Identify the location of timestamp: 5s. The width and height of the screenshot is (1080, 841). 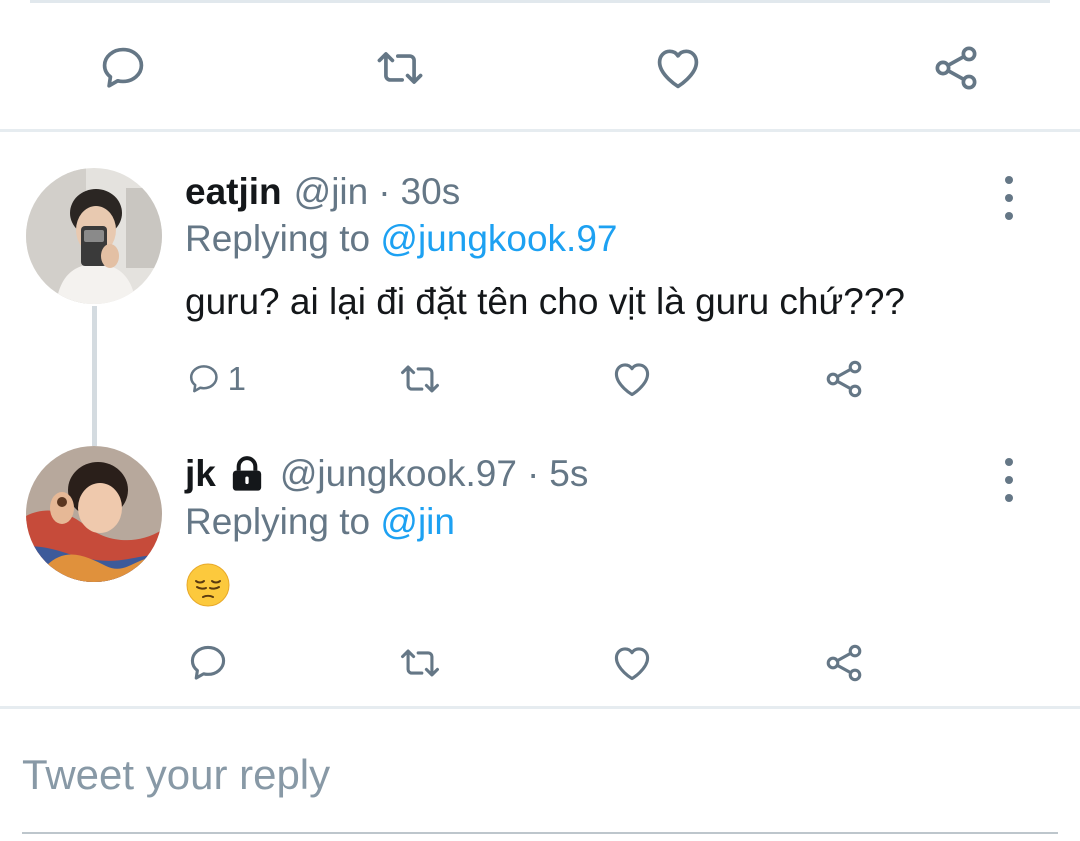
(568, 474).